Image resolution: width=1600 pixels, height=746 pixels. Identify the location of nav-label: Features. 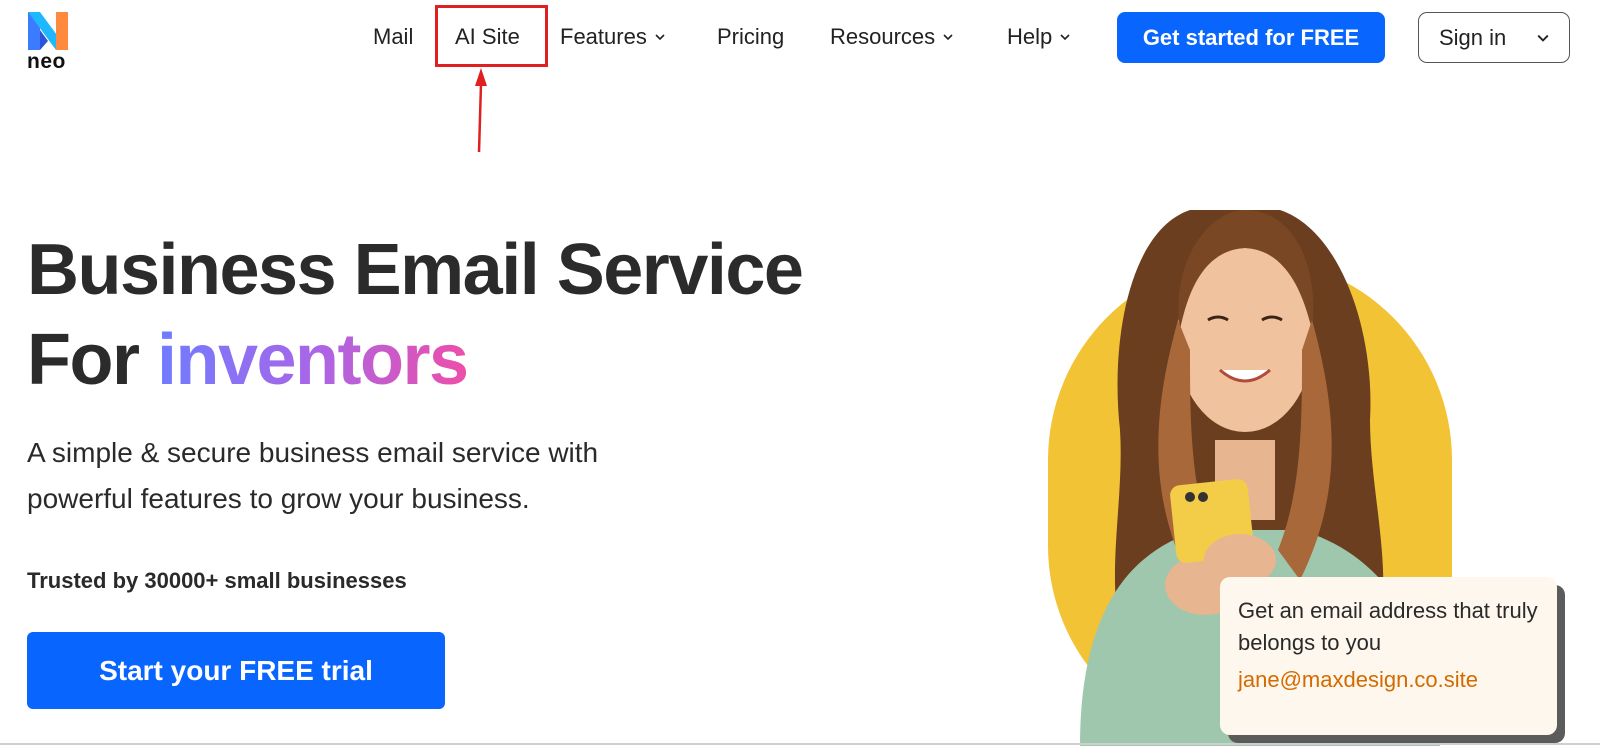
(603, 36).